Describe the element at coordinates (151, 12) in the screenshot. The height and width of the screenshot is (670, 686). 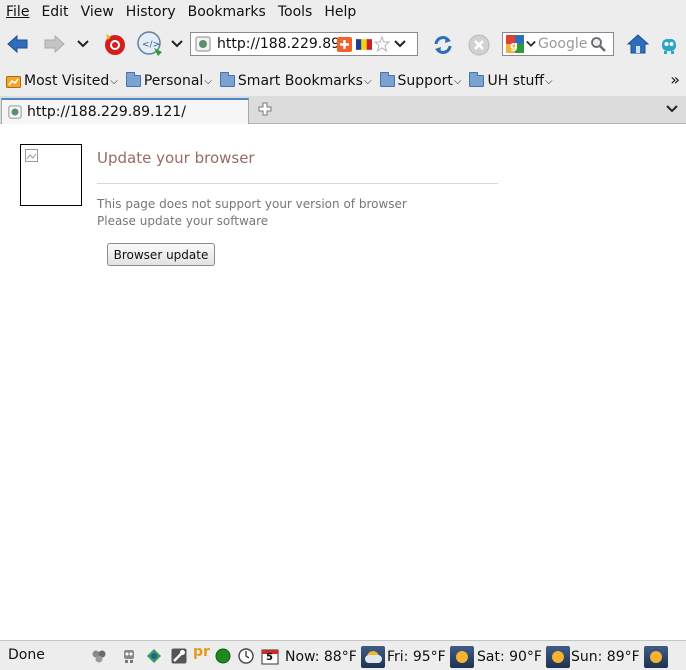
I see `menu-history: History` at that location.